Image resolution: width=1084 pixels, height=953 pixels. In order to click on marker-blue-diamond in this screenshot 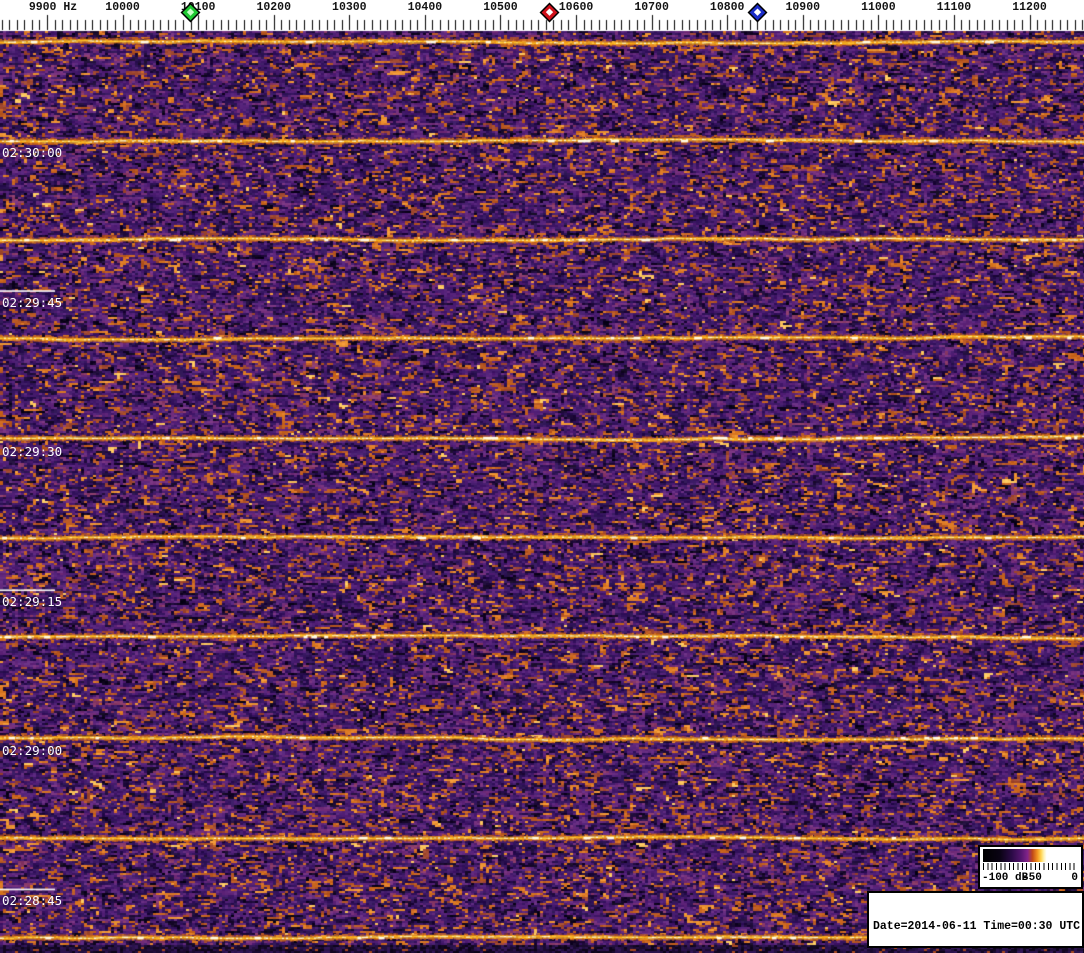, I will do `click(757, 12)`.